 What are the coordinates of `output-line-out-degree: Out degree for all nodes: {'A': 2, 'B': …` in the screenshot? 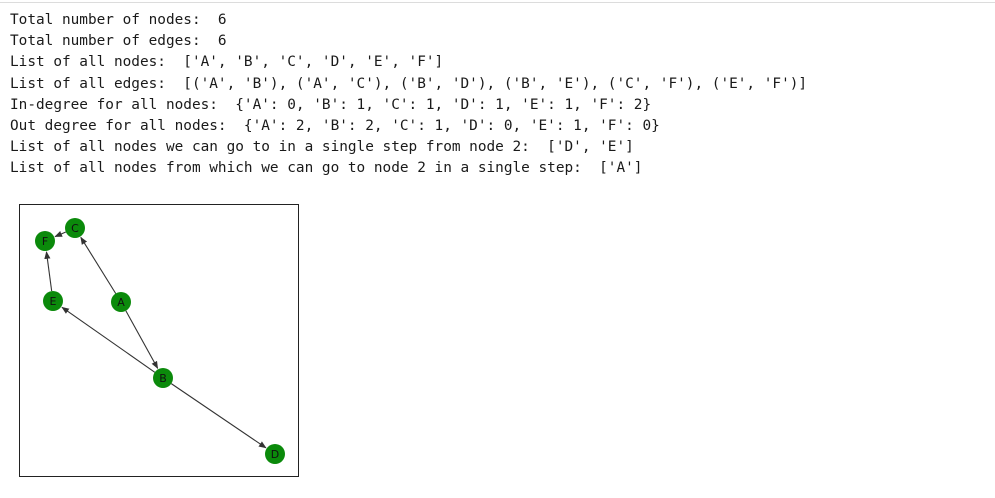 It's located at (335, 125).